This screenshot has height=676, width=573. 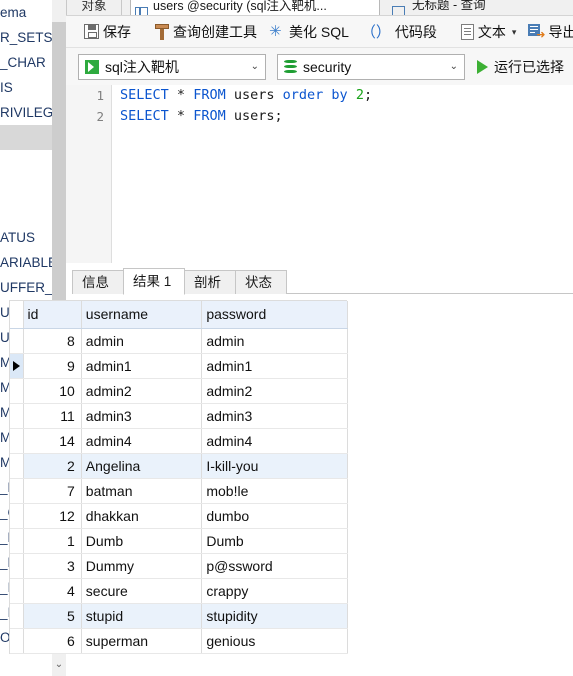 I want to click on cell-username: Angelina, so click(x=142, y=466).